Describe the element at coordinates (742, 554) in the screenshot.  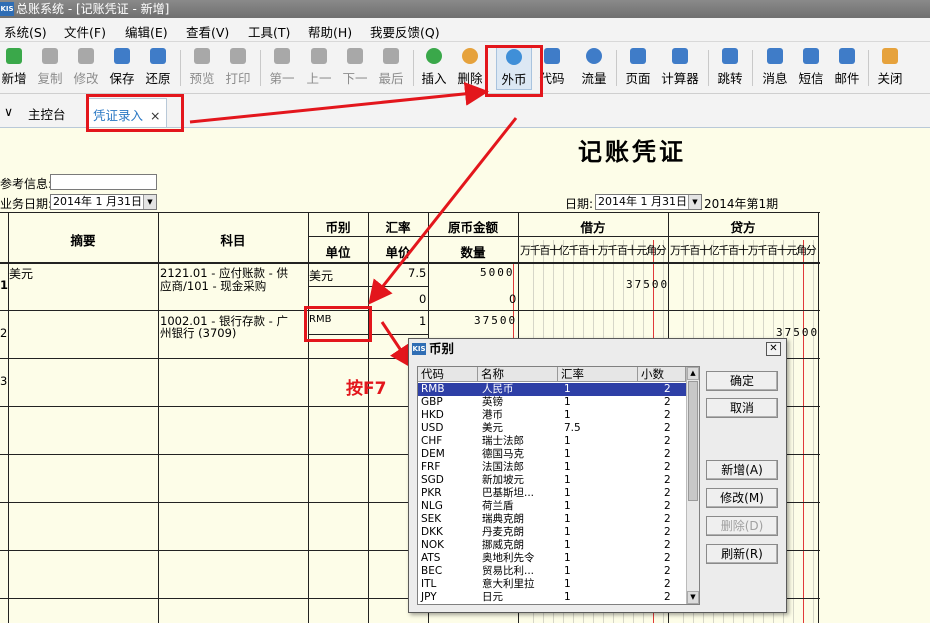
I see `refresh-button: 刷新(R)` at that location.